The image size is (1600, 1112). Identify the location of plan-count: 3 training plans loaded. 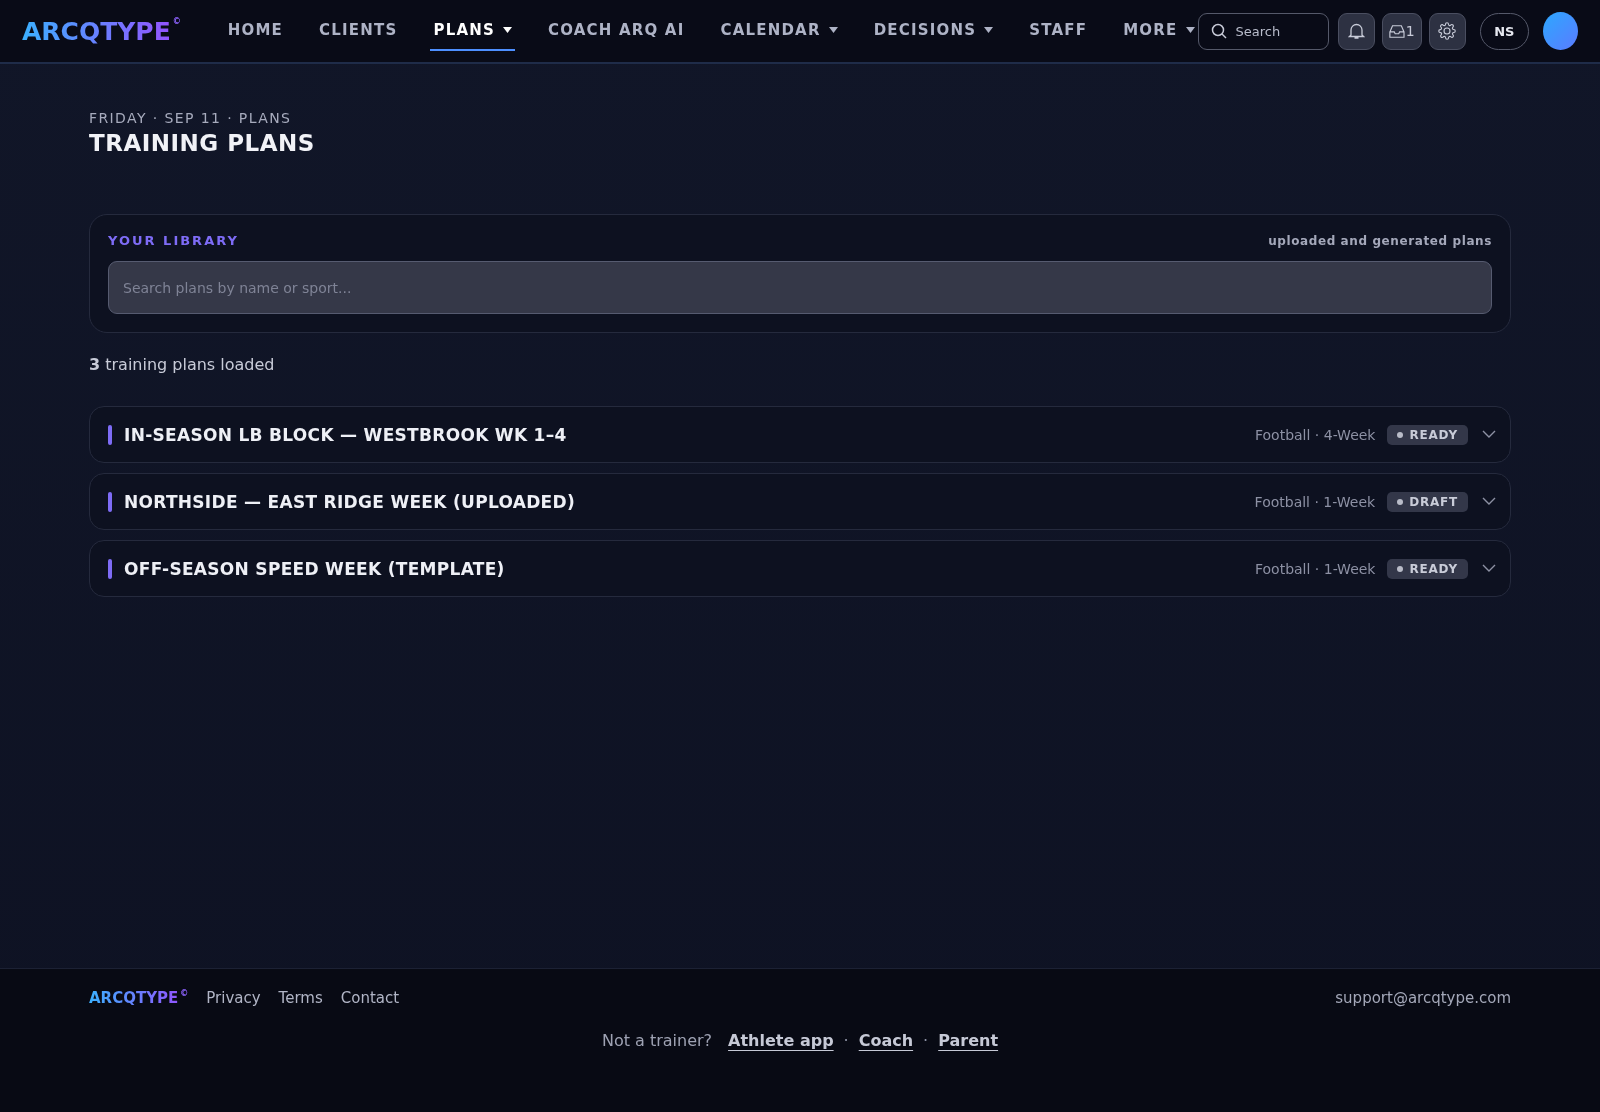
(182, 364).